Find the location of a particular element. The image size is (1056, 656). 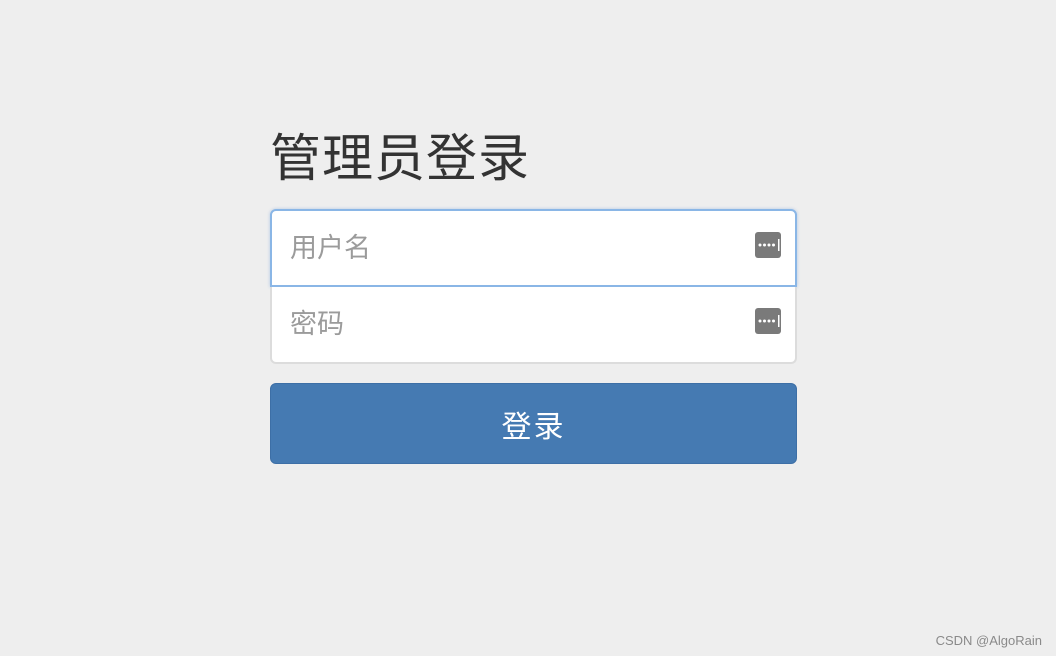

username-input is located at coordinates (533, 248).